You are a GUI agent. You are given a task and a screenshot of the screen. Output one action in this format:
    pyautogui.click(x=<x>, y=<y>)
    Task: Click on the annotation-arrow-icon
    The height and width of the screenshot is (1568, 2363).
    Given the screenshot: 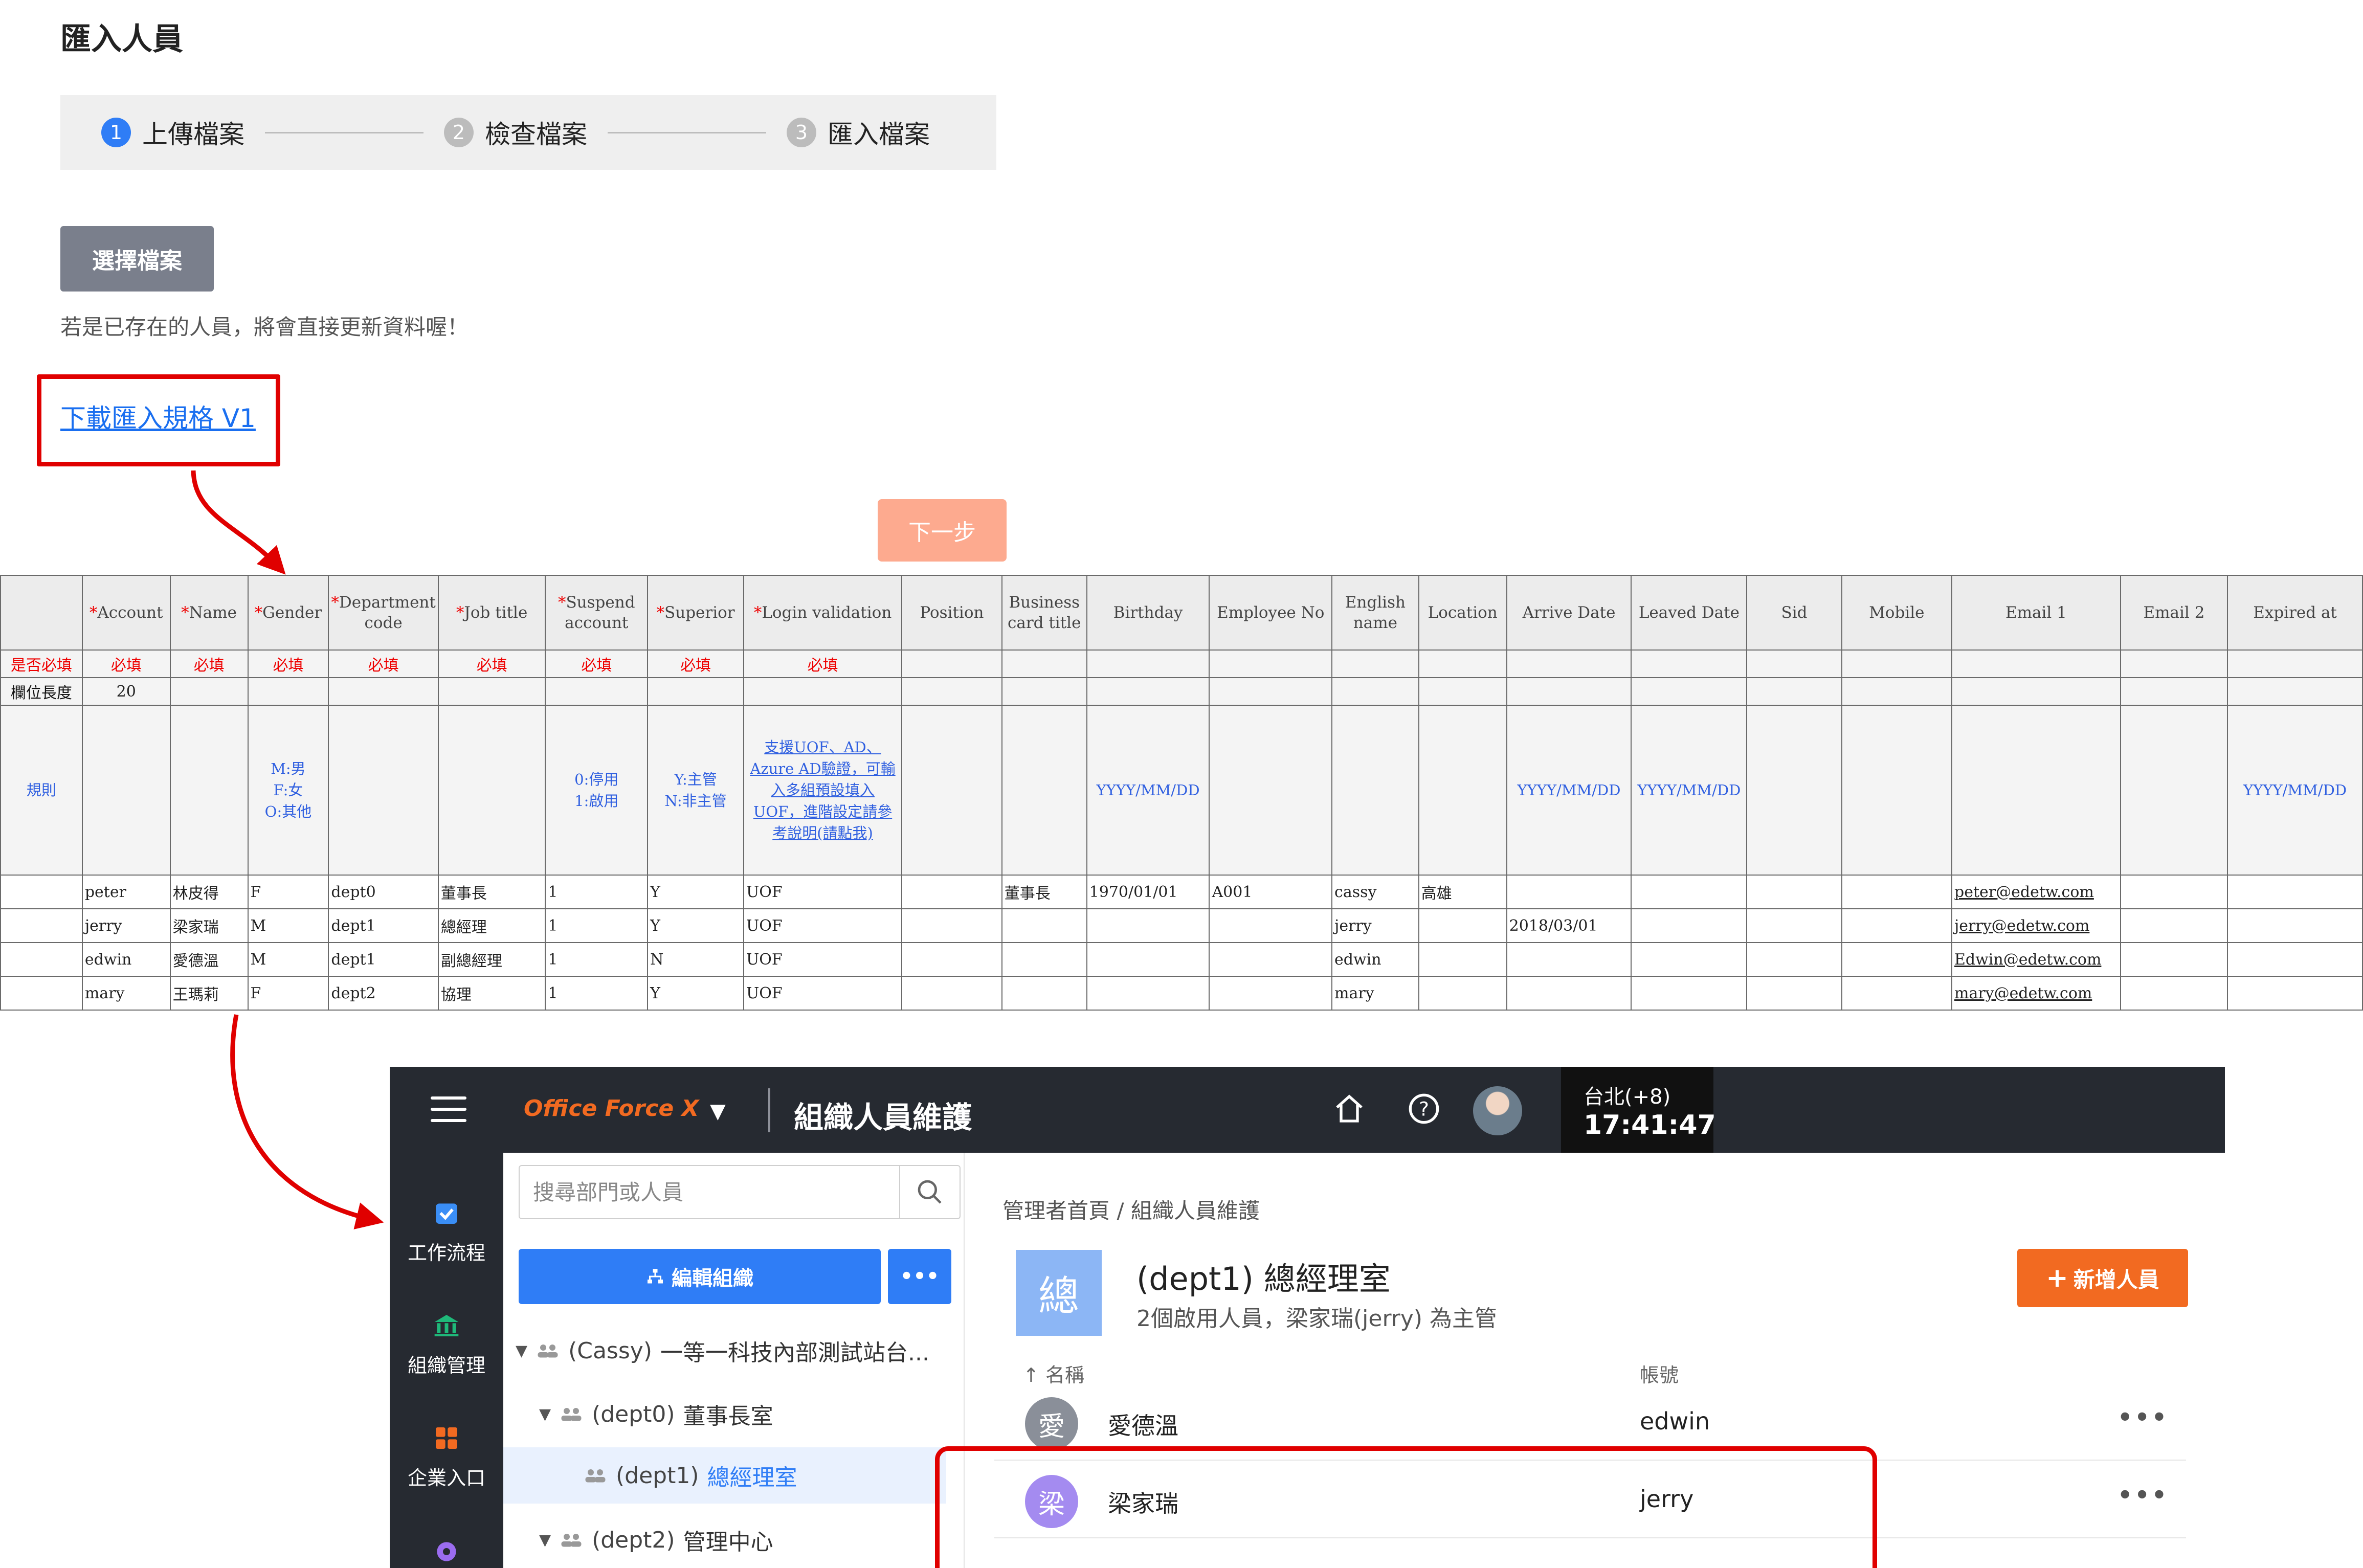 What is the action you would take?
    pyautogui.click(x=307, y=1121)
    